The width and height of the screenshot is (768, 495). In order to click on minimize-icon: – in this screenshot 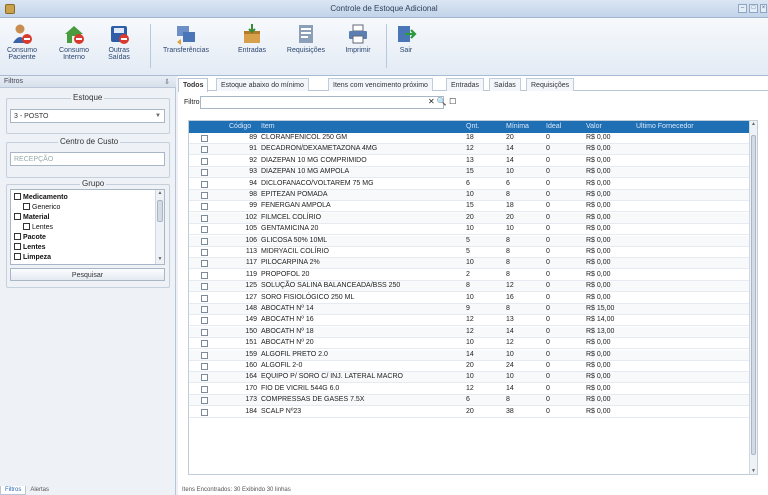, I will do `click(742, 8)`.